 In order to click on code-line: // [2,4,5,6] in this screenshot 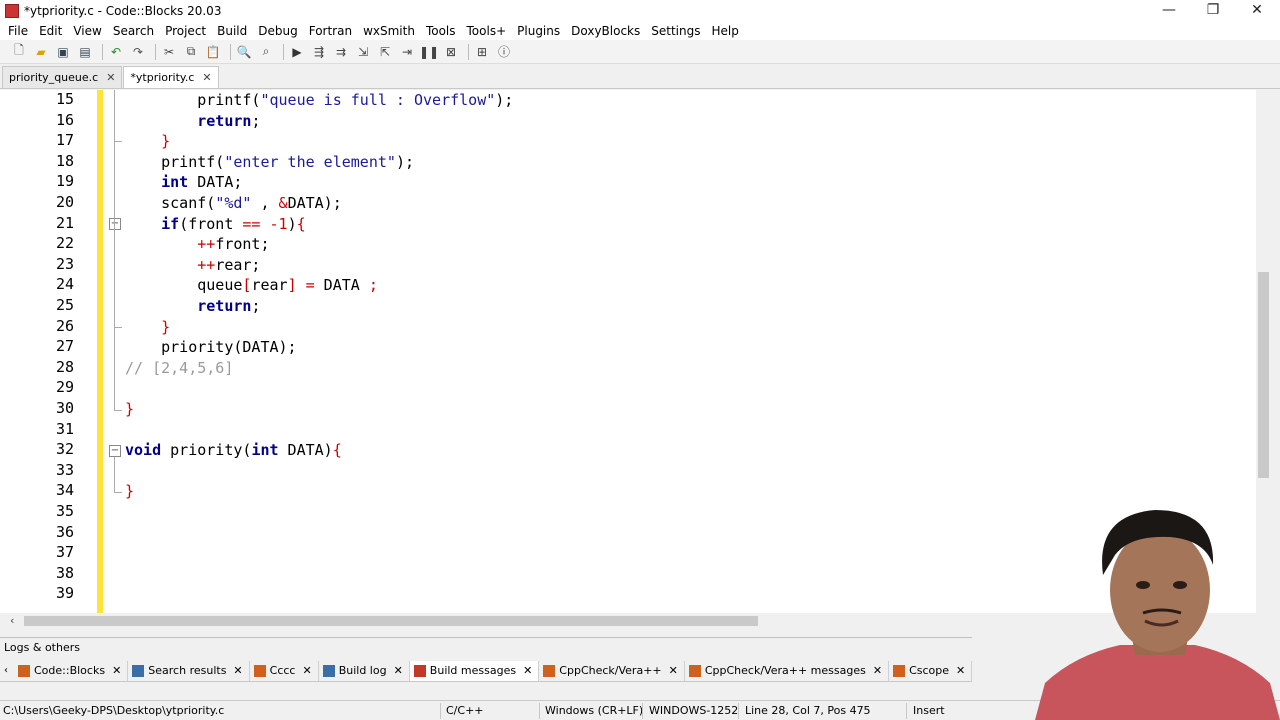, I will do `click(179, 368)`.